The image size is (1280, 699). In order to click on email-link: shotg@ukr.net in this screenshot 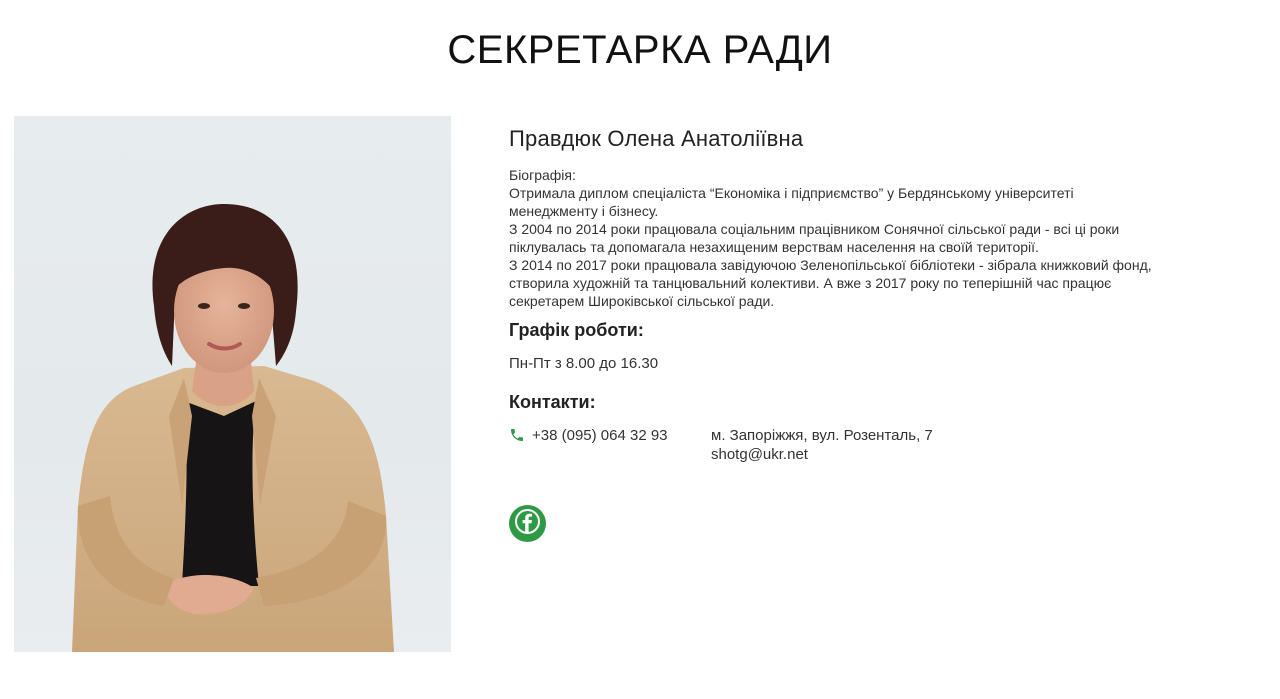, I will do `click(822, 454)`.